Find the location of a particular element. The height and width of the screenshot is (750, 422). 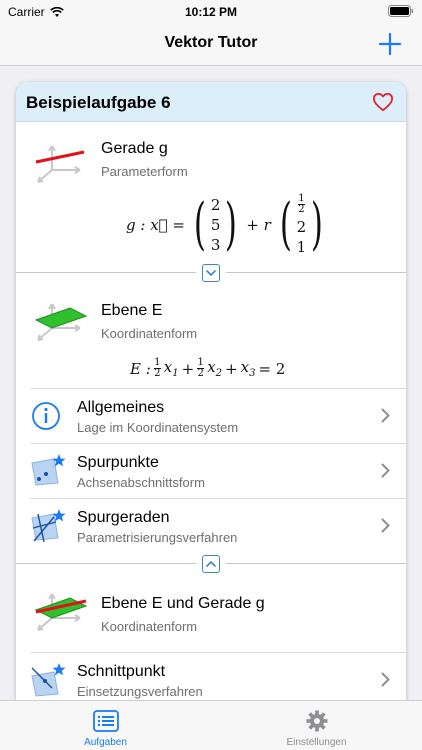

plane-title: Ebene E is located at coordinates (132, 310).